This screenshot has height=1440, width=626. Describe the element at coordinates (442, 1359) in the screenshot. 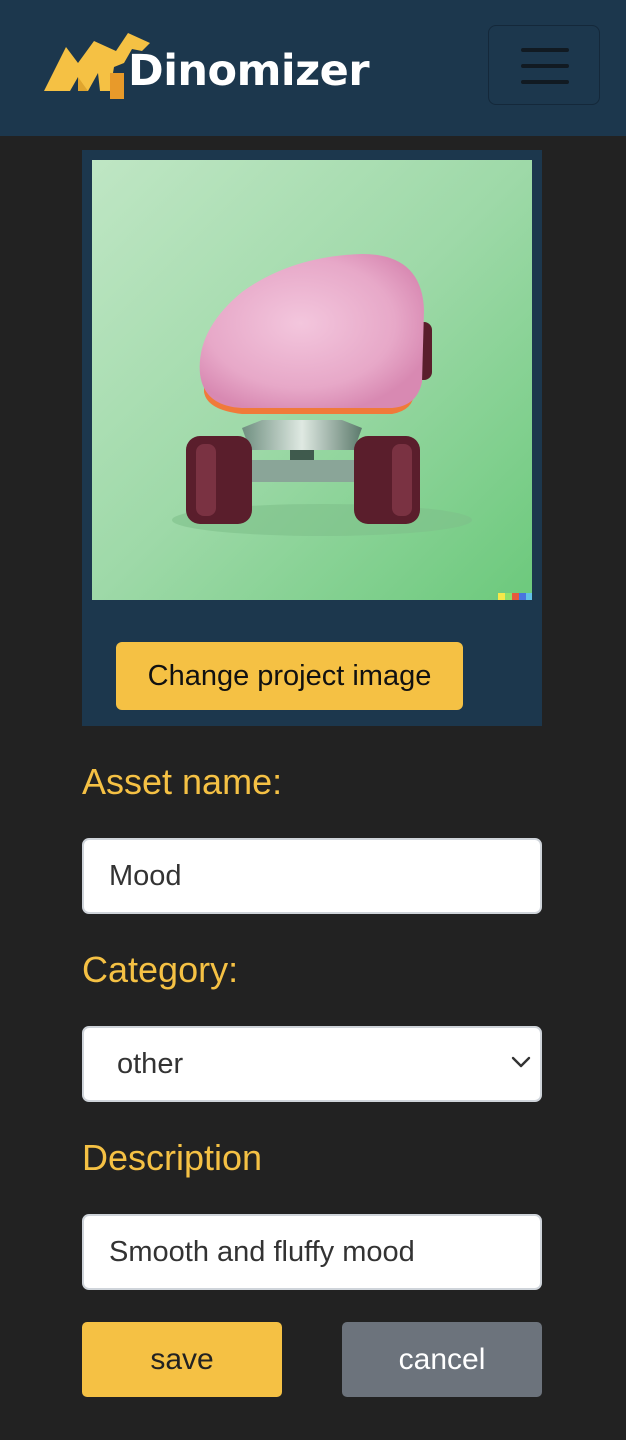

I see `cancel-button: cancel` at that location.